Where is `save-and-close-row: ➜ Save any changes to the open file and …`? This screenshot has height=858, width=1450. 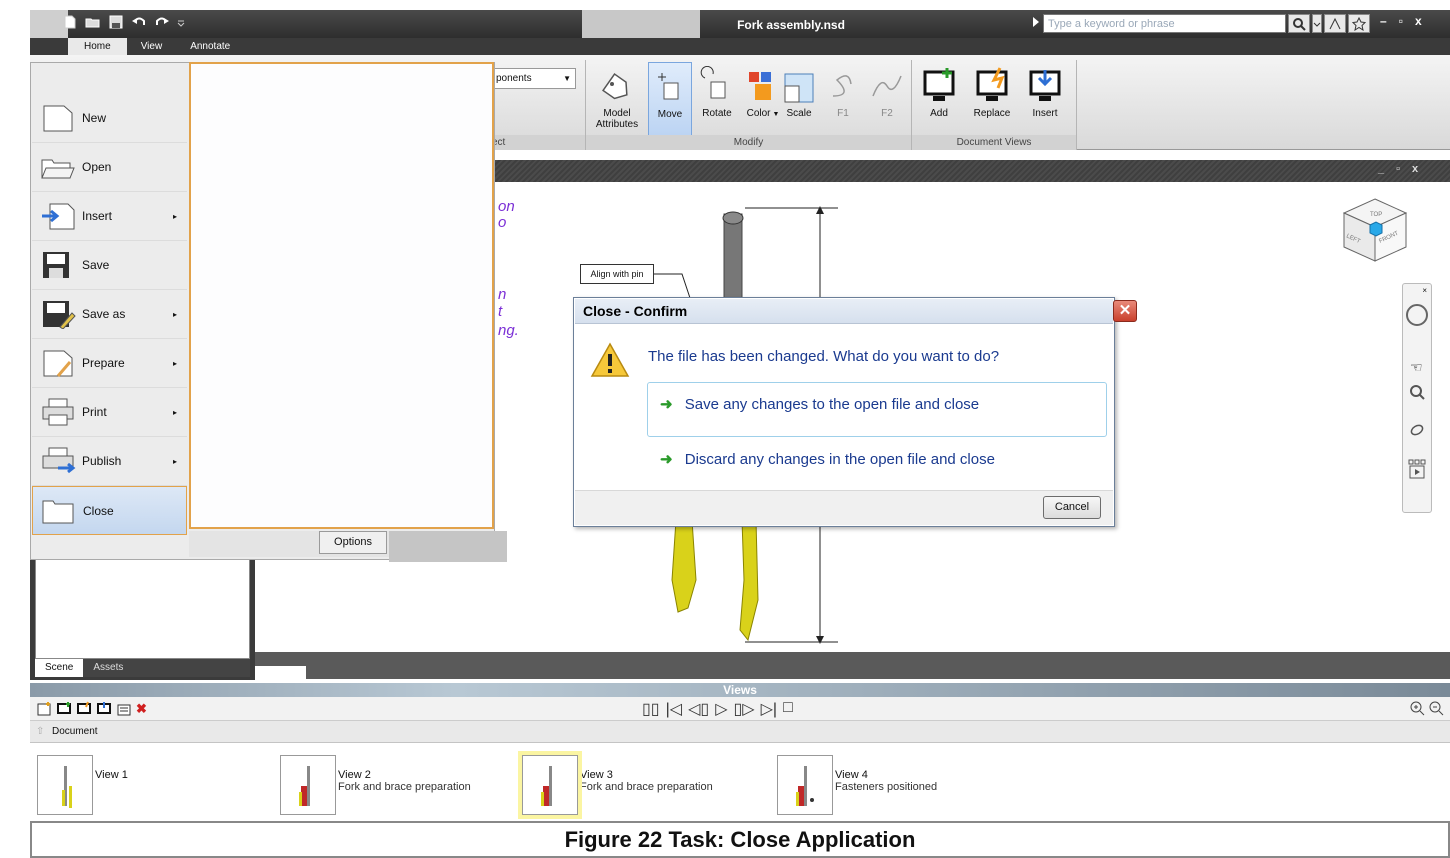 save-and-close-row: ➜ Save any changes to the open file and … is located at coordinates (819, 404).